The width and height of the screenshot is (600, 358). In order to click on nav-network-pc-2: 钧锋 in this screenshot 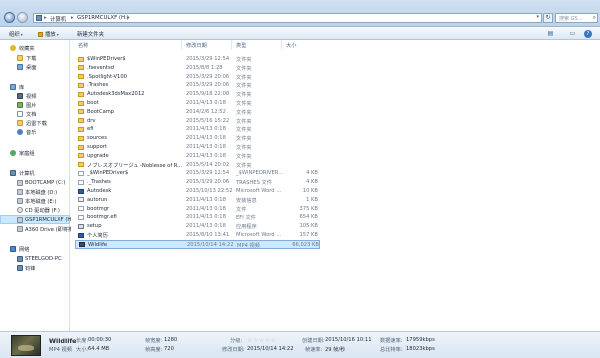, I will do `click(35, 268)`.